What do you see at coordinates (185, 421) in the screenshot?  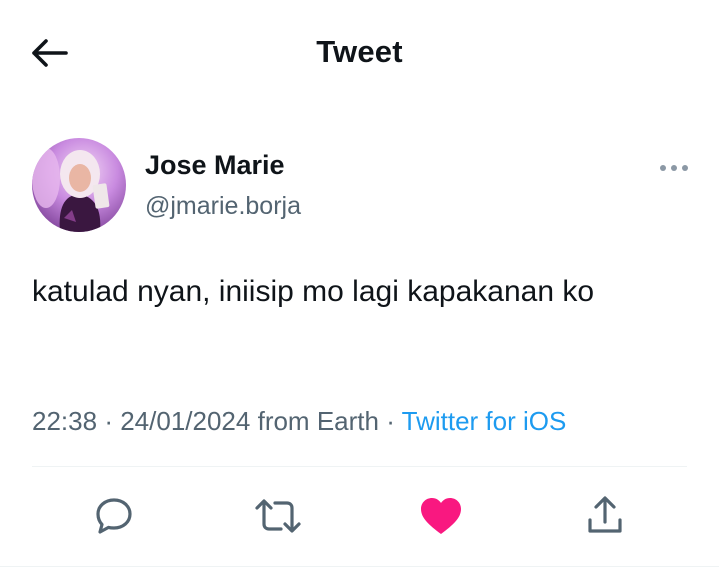 I see `tweet-date: 24/01/2024` at bounding box center [185, 421].